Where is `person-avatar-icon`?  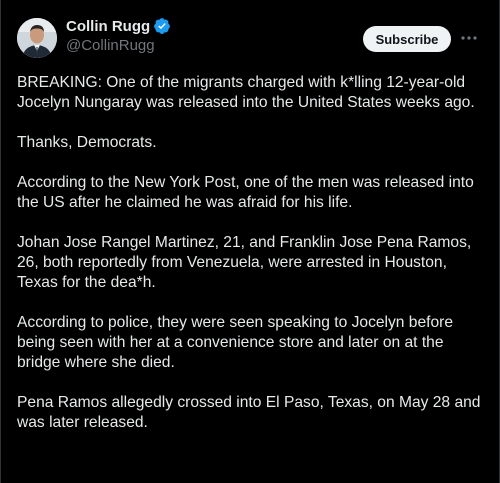
person-avatar-icon is located at coordinates (37, 38).